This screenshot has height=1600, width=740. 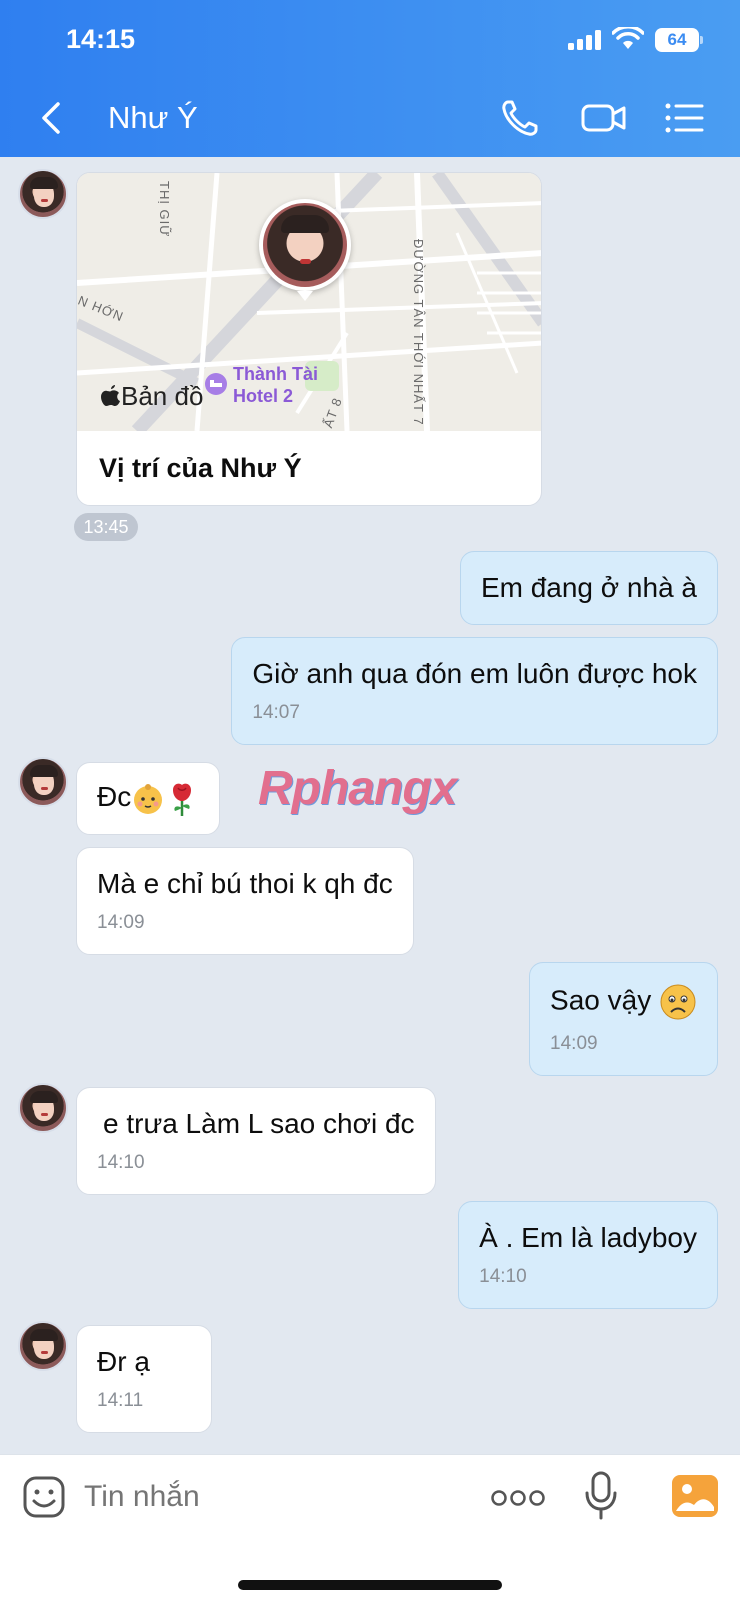 What do you see at coordinates (474, 673) in the screenshot?
I see `message-text: Giờ anh qua đón em luôn được hok` at bounding box center [474, 673].